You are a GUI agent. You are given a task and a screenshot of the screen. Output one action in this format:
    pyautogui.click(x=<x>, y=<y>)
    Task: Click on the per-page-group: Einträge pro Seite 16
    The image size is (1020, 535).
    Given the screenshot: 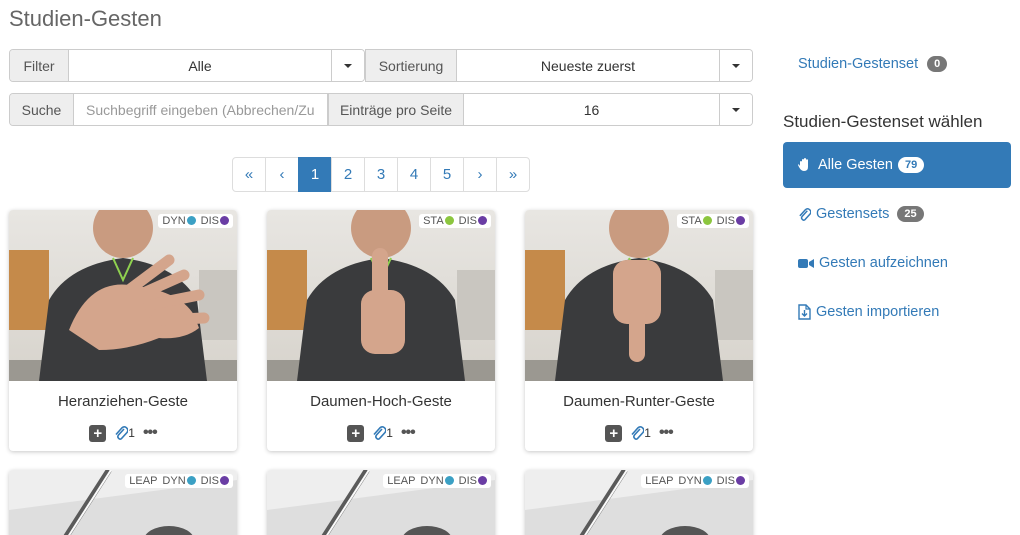 What is the action you would take?
    pyautogui.click(x=540, y=109)
    